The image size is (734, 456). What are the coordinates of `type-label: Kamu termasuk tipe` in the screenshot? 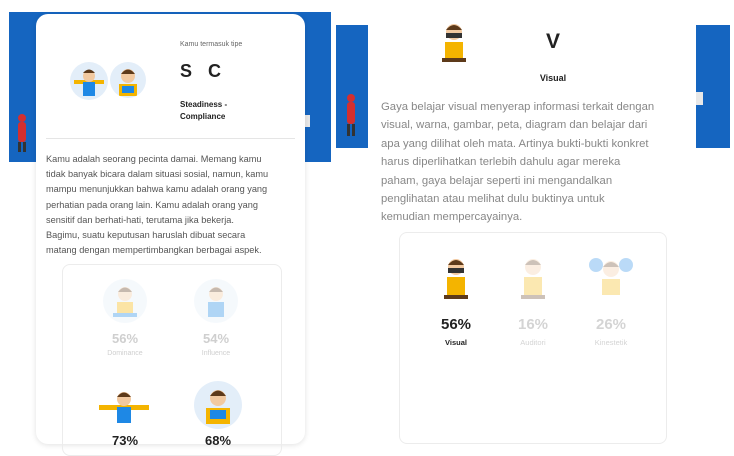 It's located at (211, 44).